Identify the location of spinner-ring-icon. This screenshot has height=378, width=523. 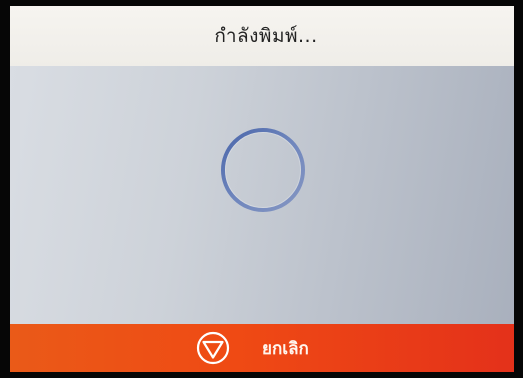
(263, 170).